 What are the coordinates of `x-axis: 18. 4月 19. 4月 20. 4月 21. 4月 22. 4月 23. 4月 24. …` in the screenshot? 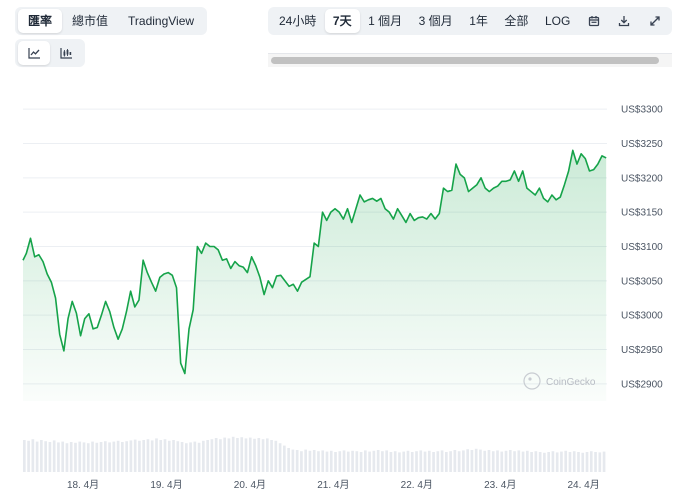 It's located at (333, 485).